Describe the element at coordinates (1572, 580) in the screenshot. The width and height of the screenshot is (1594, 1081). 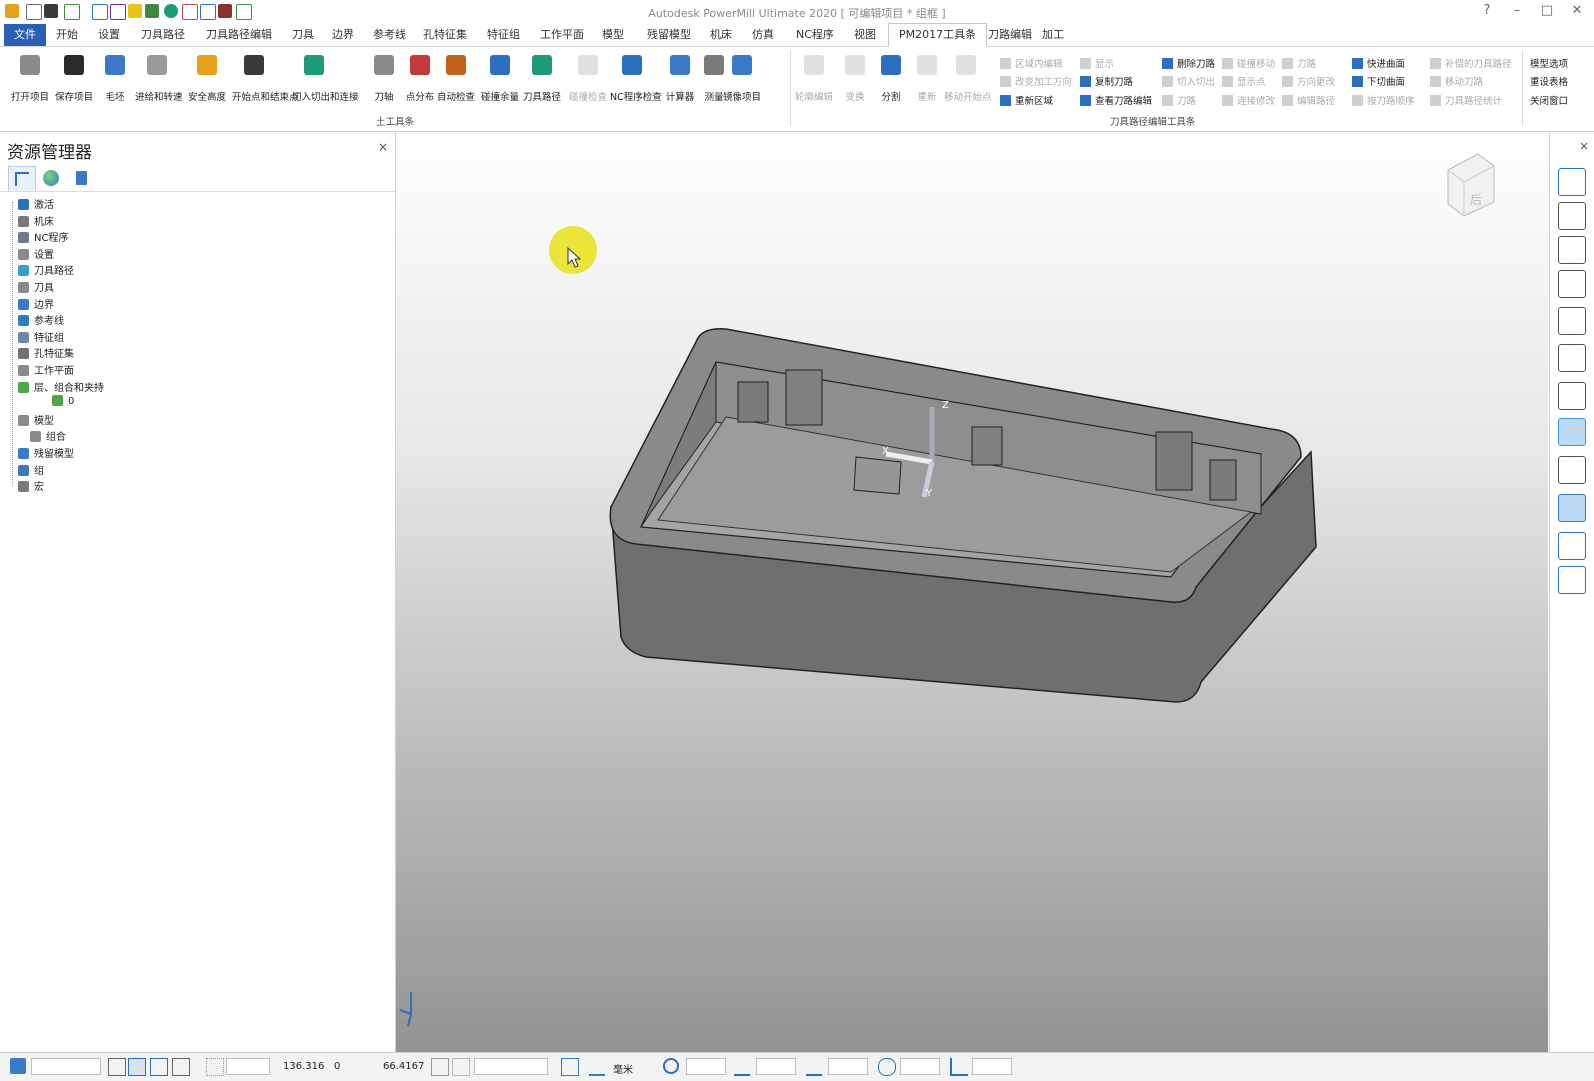
I see `select-undo-icon` at that location.